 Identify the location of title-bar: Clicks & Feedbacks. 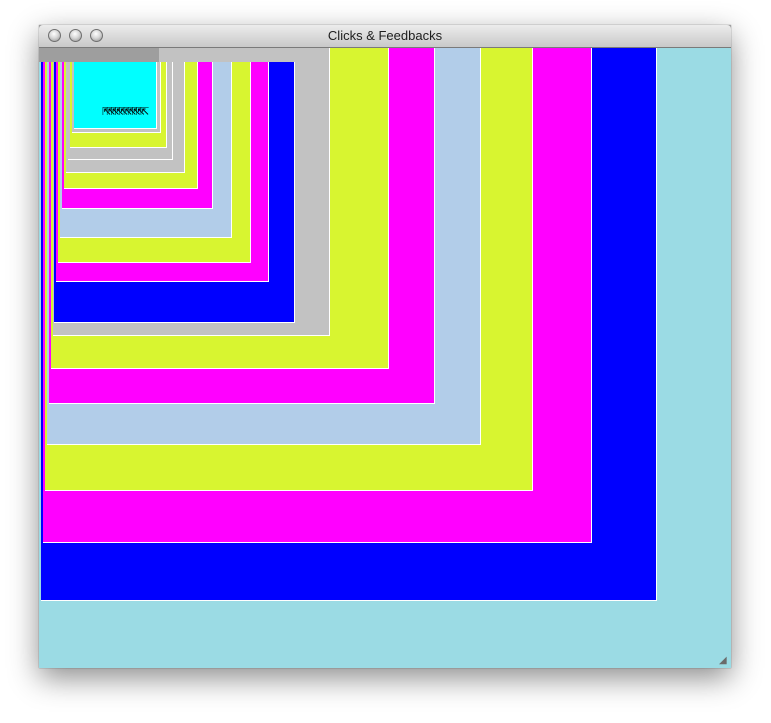
(385, 36).